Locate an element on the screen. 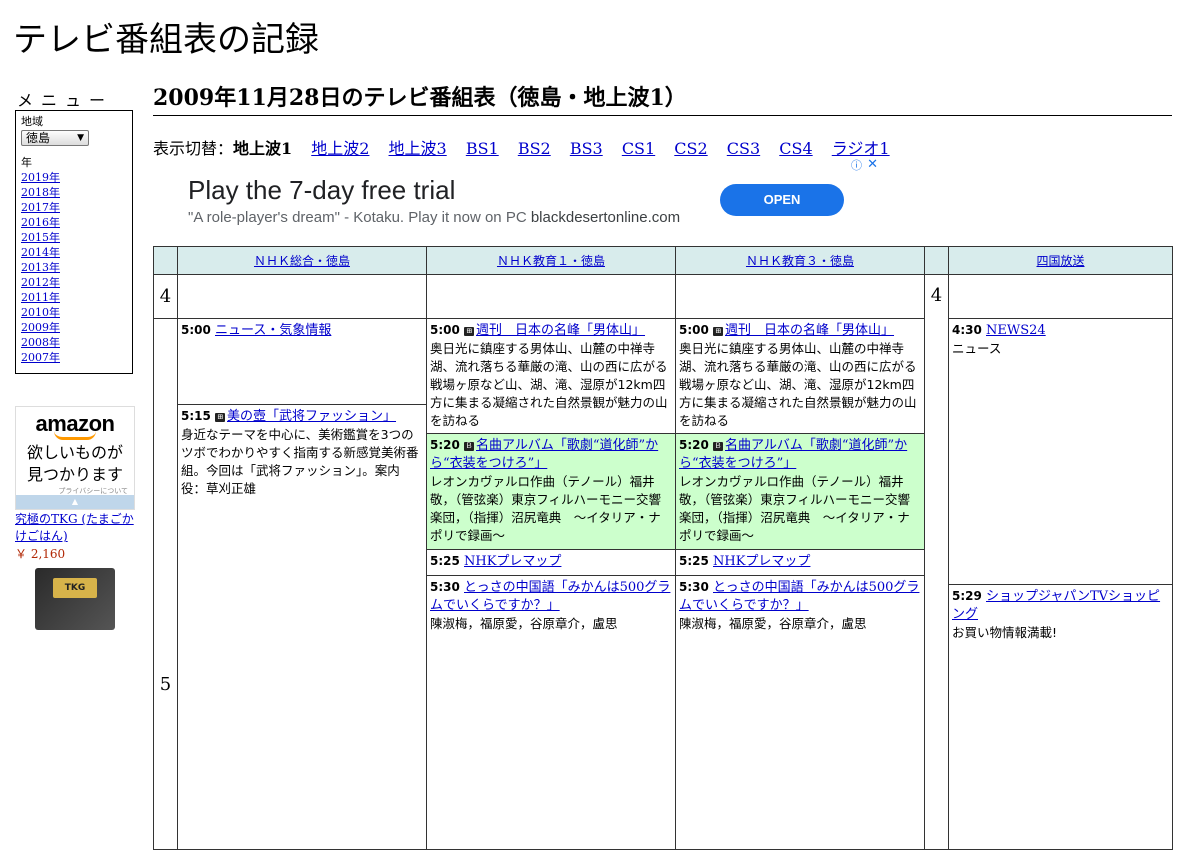  channel-link-nhk-sogo: ＮＨＫ総合・徳島 is located at coordinates (302, 261).